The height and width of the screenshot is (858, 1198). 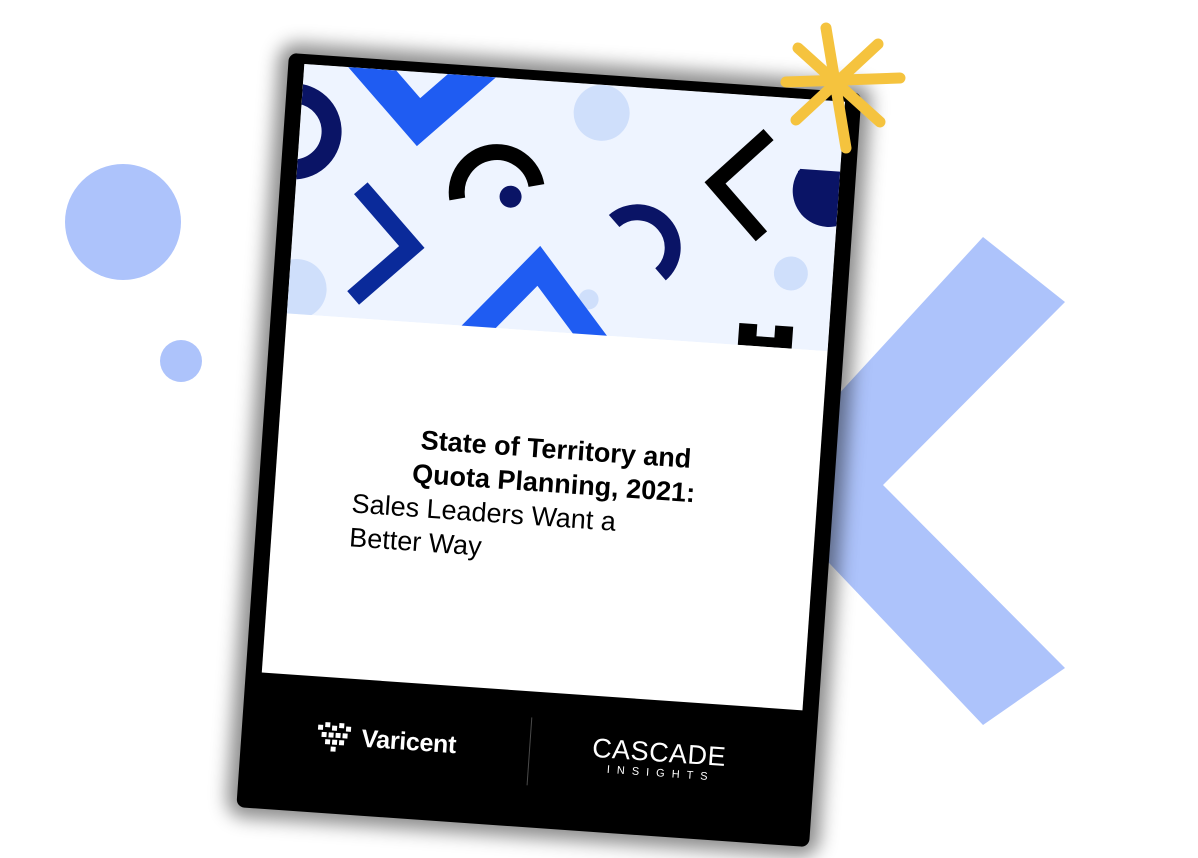 I want to click on varicent-logo: Varicent, so click(x=385, y=740).